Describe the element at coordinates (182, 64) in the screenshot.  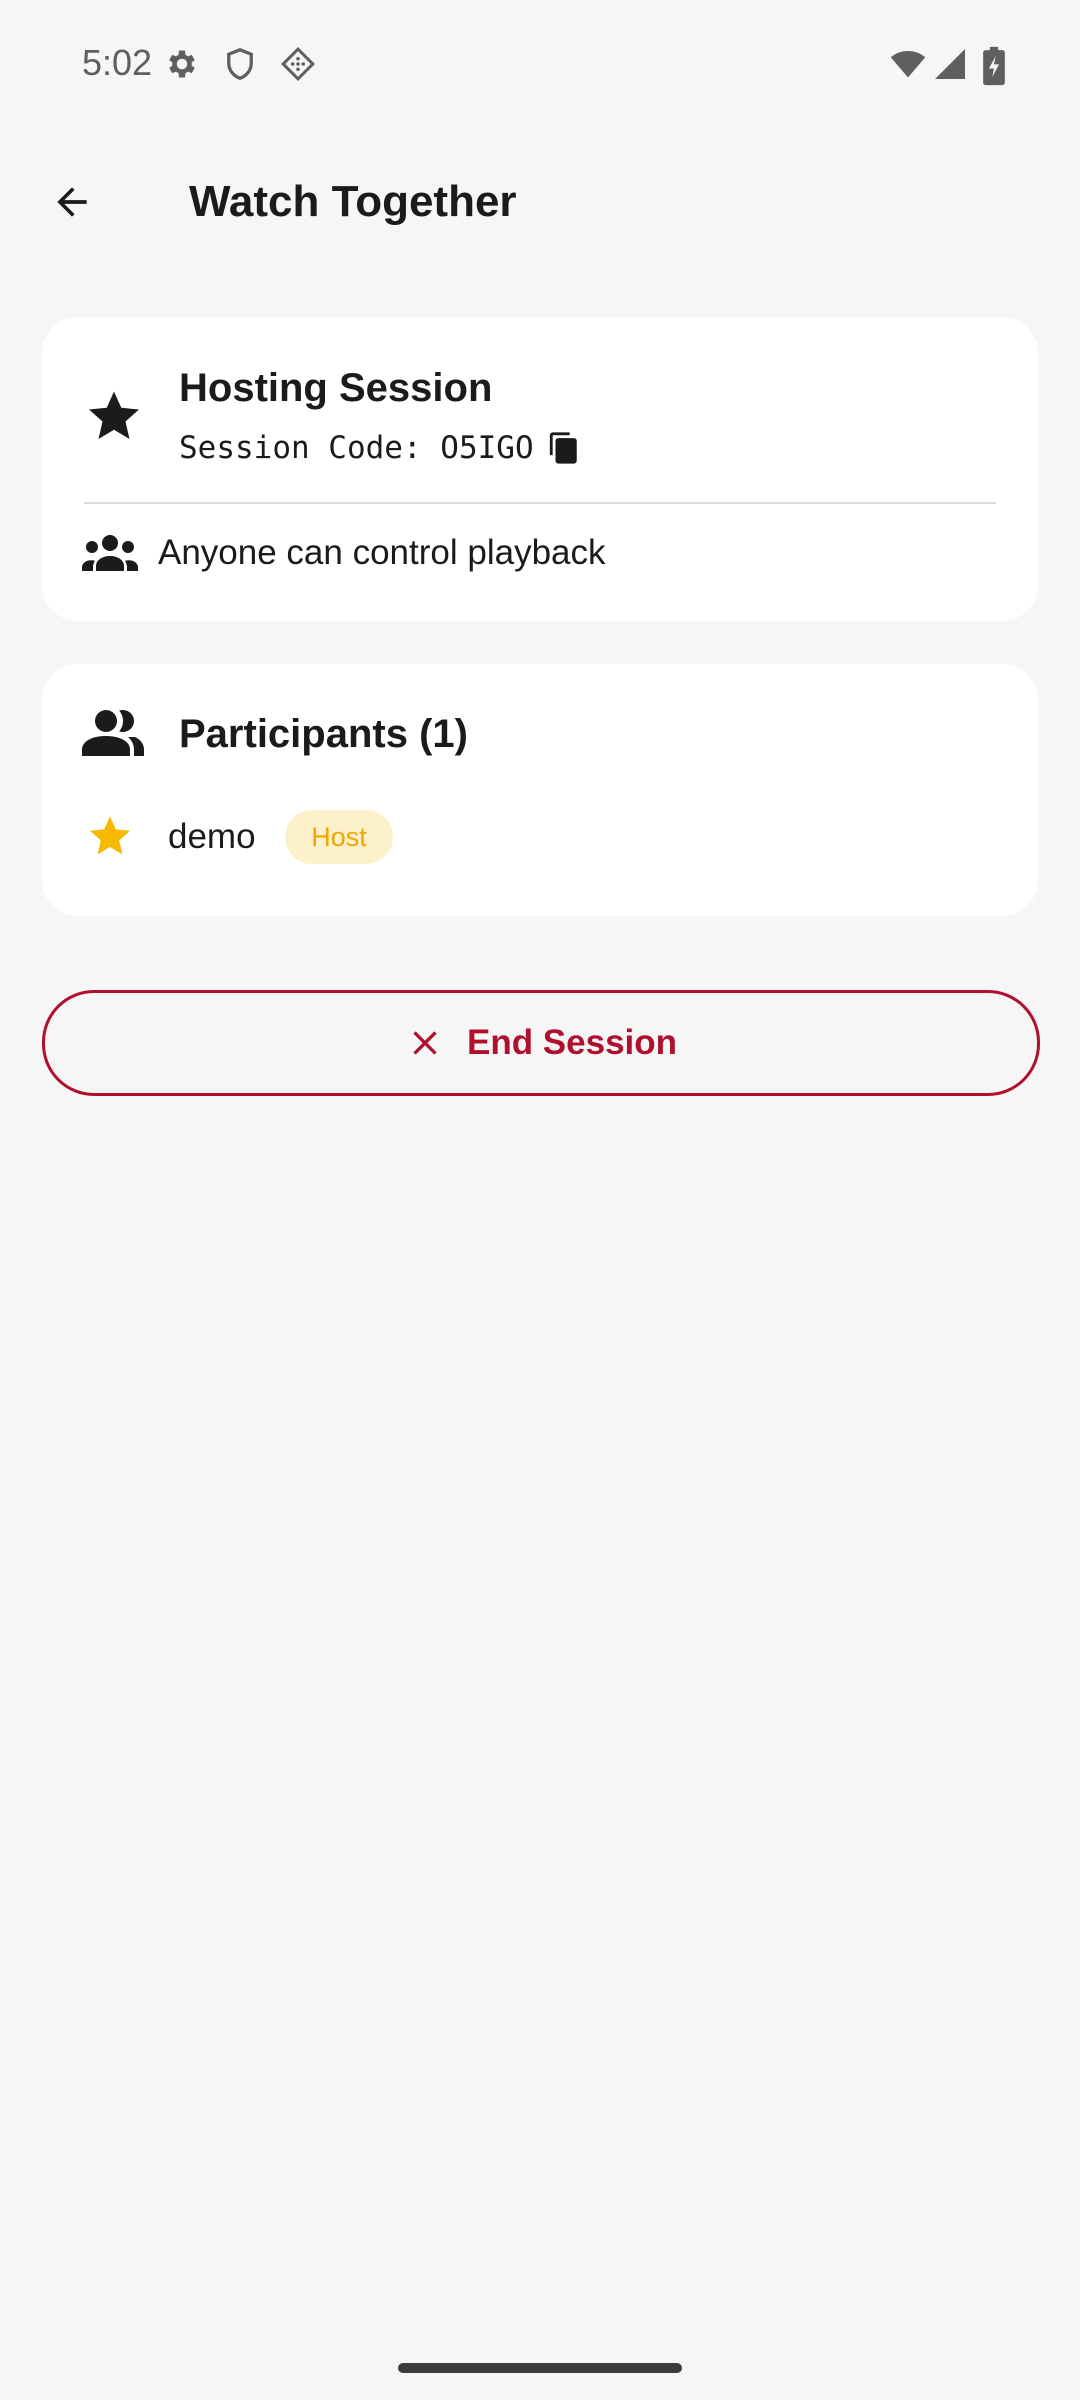
I see `settings-icon` at that location.